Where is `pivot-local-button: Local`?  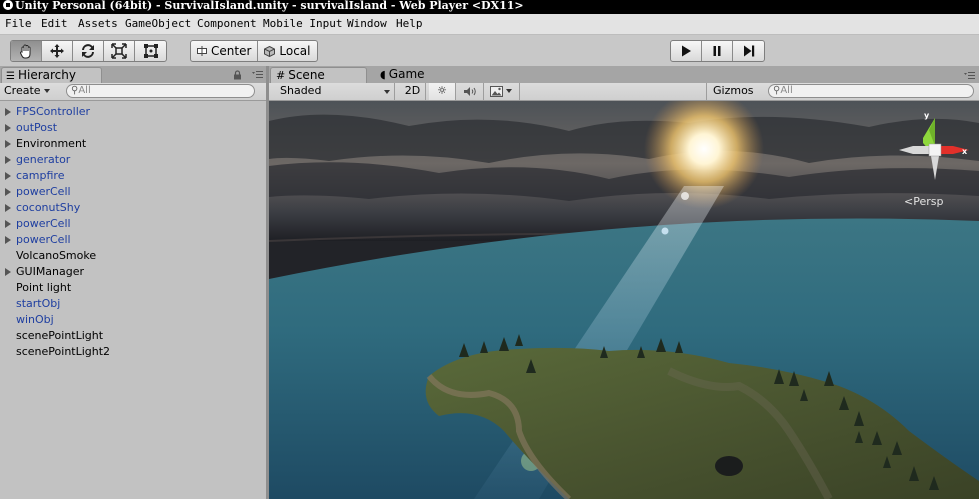
pivot-local-button: Local is located at coordinates (287, 51).